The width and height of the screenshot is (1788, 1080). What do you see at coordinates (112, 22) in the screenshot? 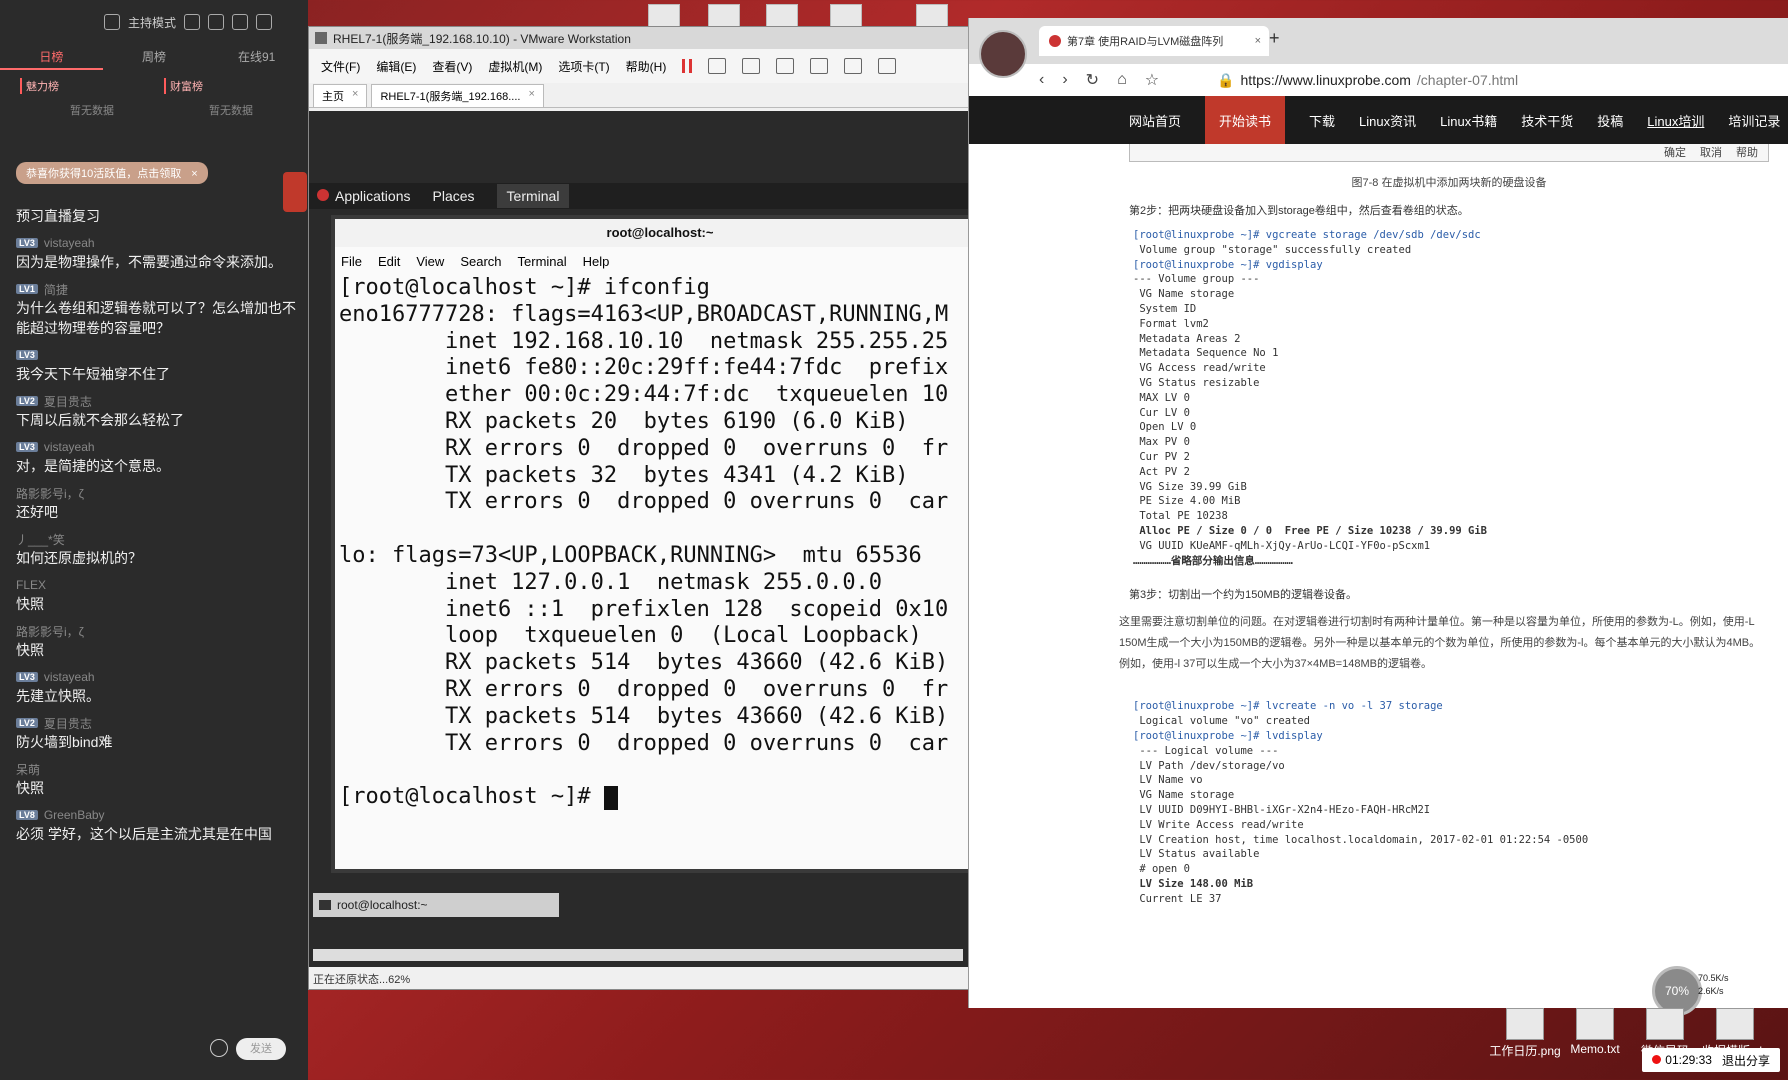
I see `host-mode-icon` at bounding box center [112, 22].